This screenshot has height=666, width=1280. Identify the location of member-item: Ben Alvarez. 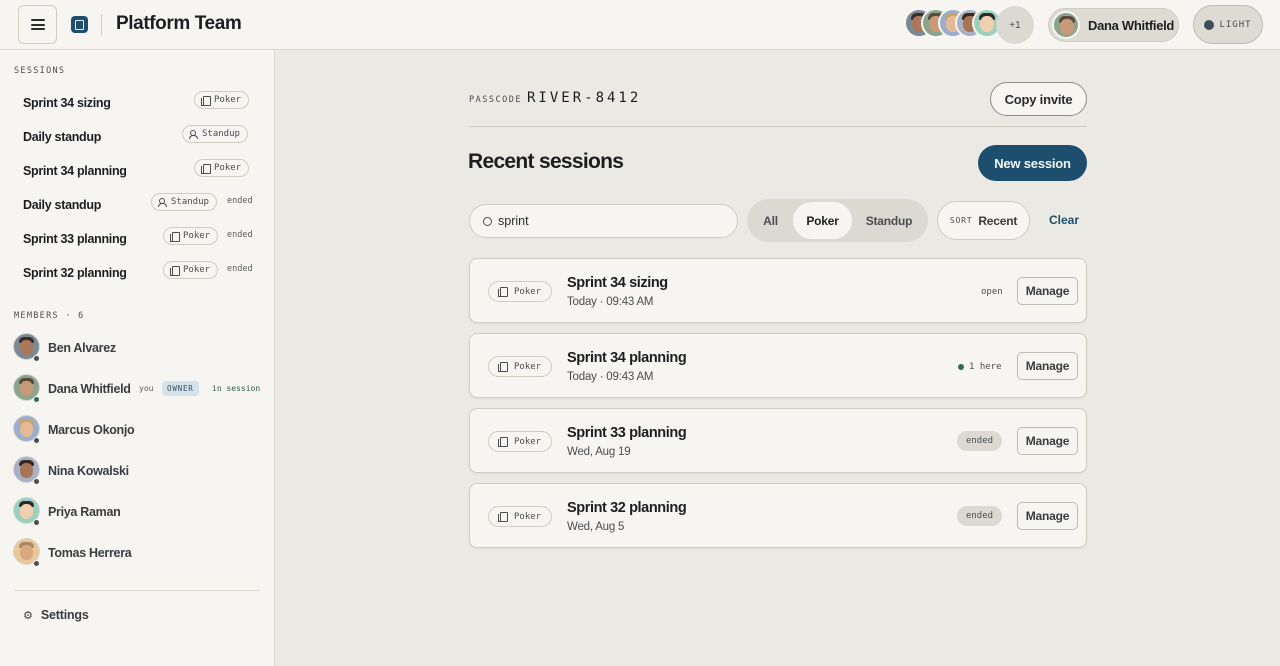
(137, 352).